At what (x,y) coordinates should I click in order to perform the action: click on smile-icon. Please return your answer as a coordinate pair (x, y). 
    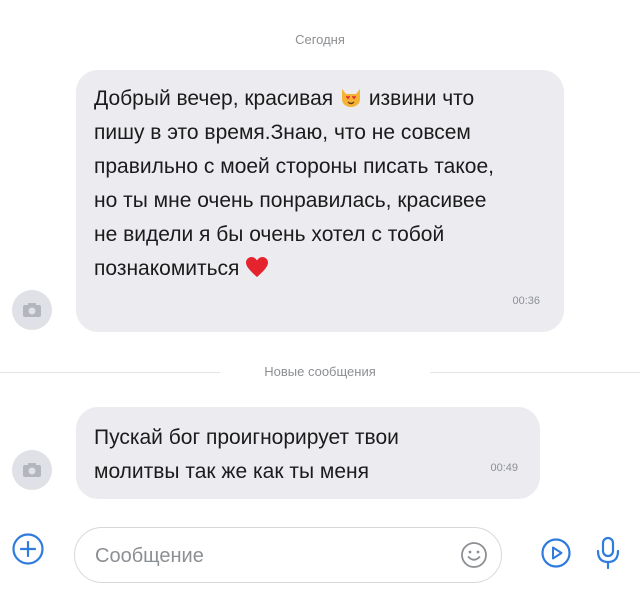
    Looking at the image, I should click on (474, 555).